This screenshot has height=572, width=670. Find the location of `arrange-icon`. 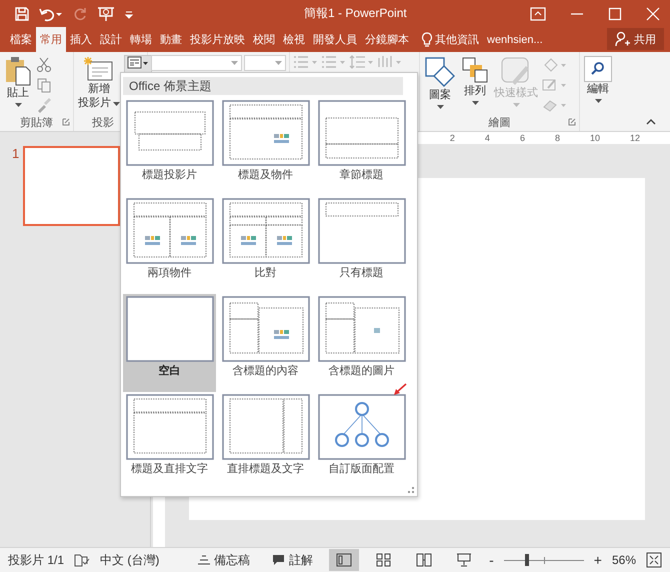

arrange-icon is located at coordinates (475, 70).